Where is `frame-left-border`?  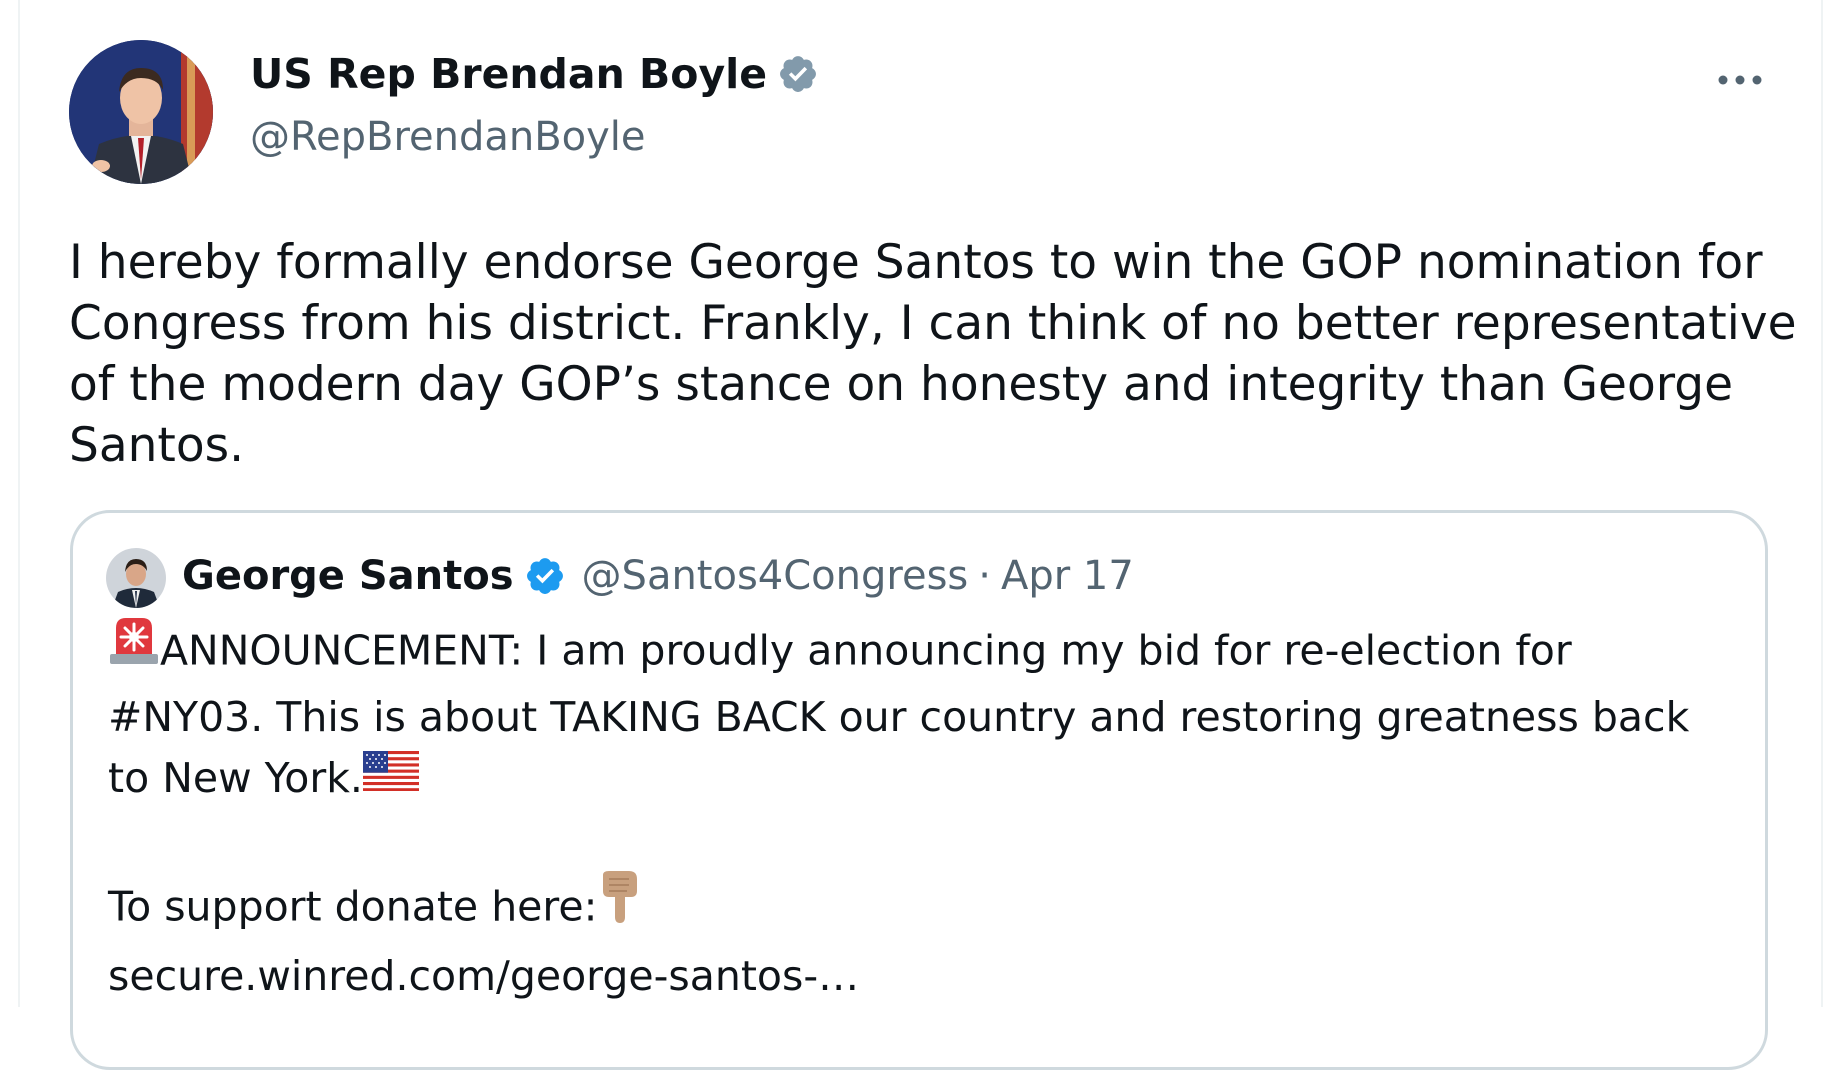 frame-left-border is located at coordinates (19, 503).